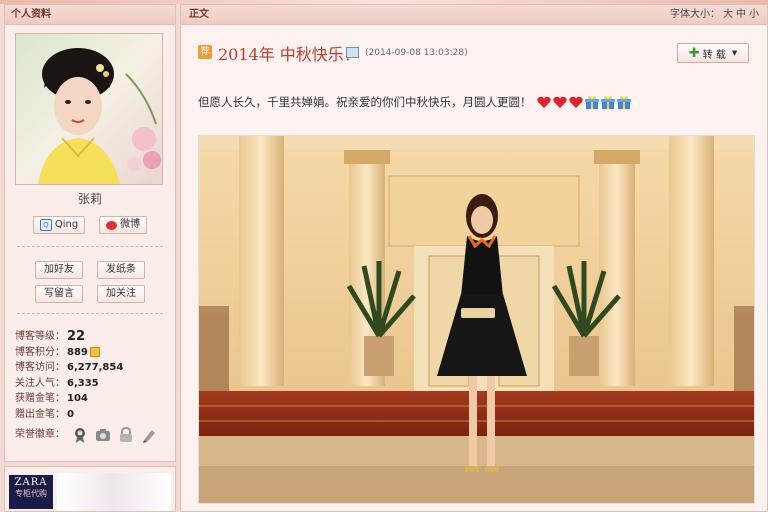 Image resolution: width=768 pixels, height=512 pixels. I want to click on qing-label: Qing, so click(66, 224).